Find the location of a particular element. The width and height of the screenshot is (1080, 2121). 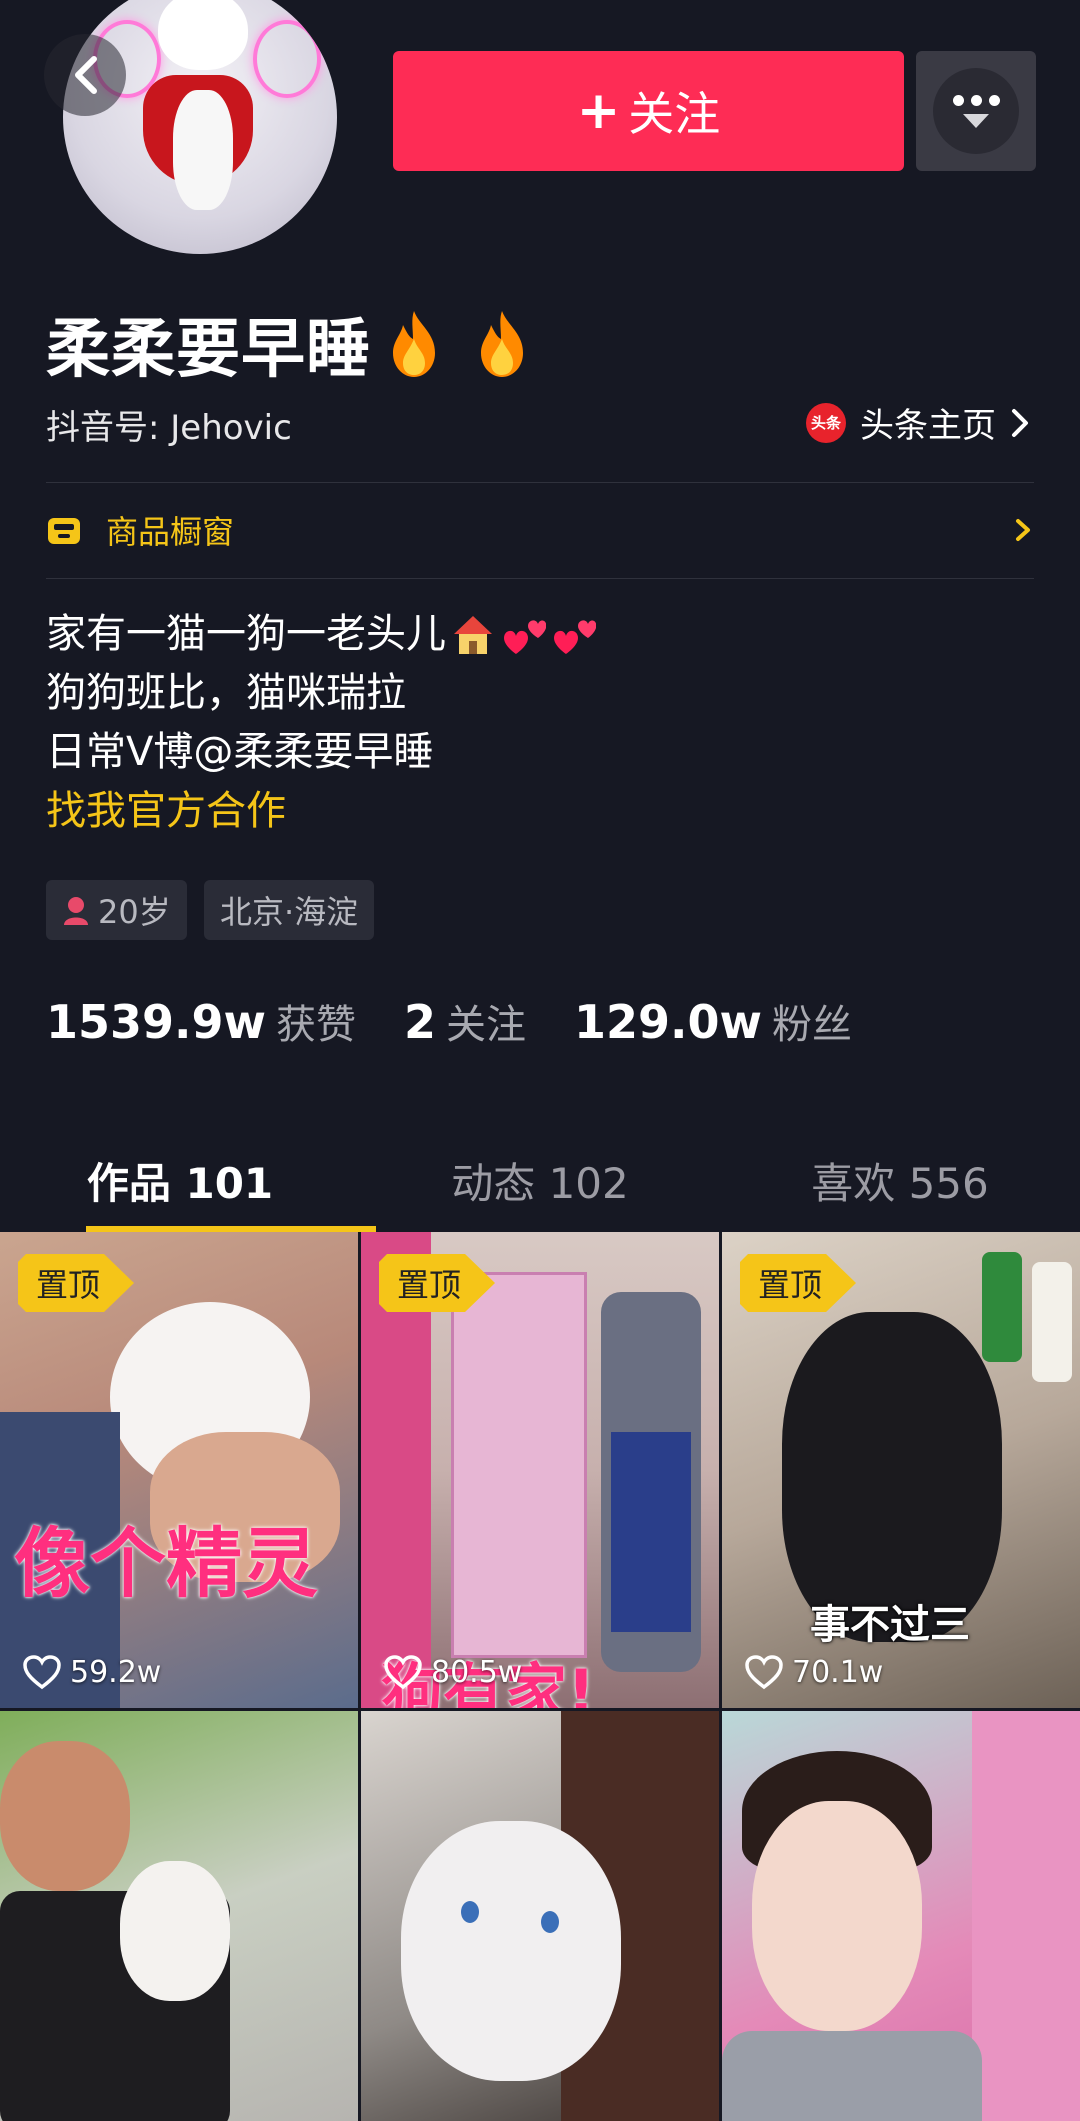

back-arrow-icon is located at coordinates (86, 75).